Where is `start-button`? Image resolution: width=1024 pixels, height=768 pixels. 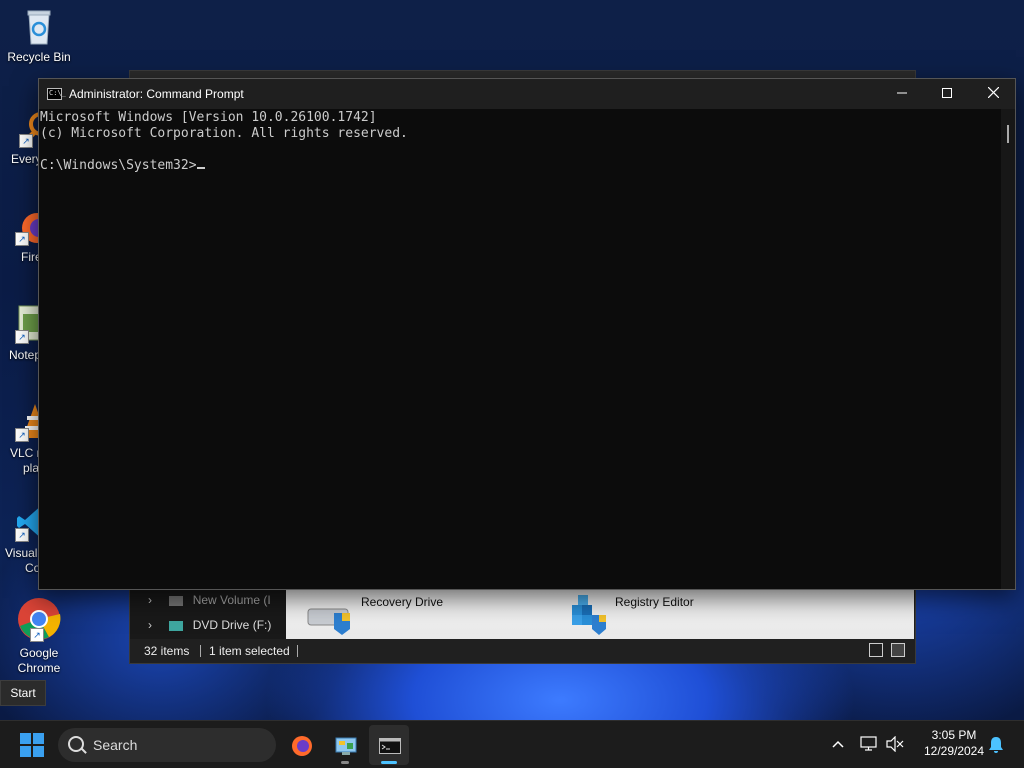
start-button is located at coordinates (32, 745).